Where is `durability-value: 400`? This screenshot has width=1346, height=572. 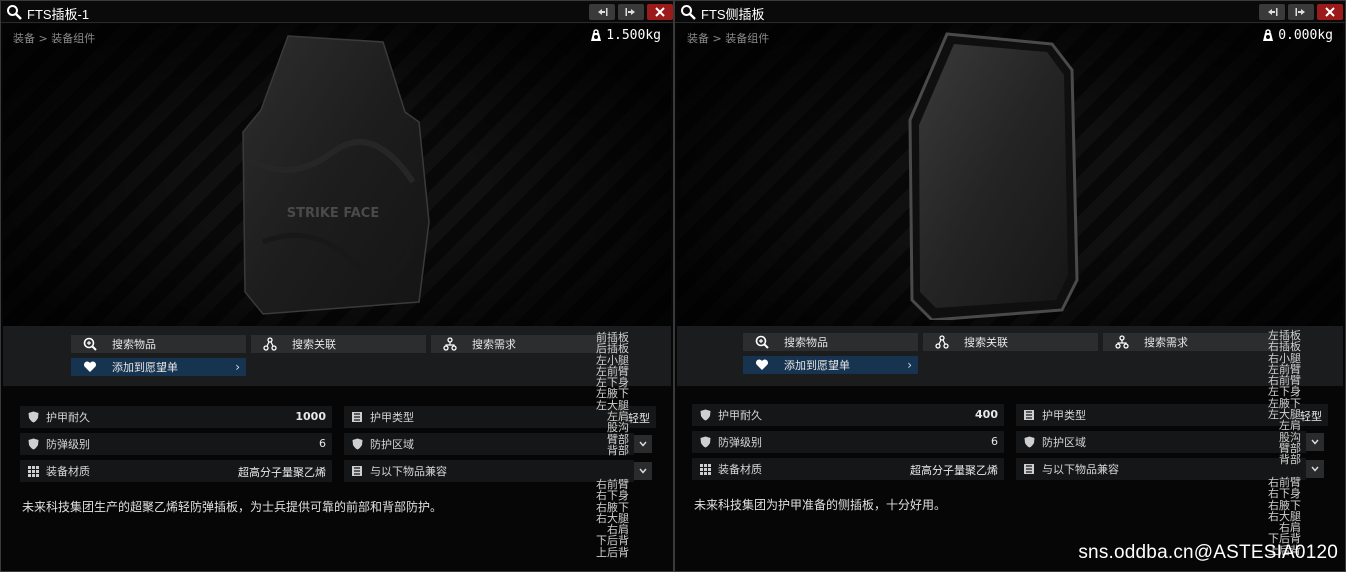
durability-value: 400 is located at coordinates (986, 414).